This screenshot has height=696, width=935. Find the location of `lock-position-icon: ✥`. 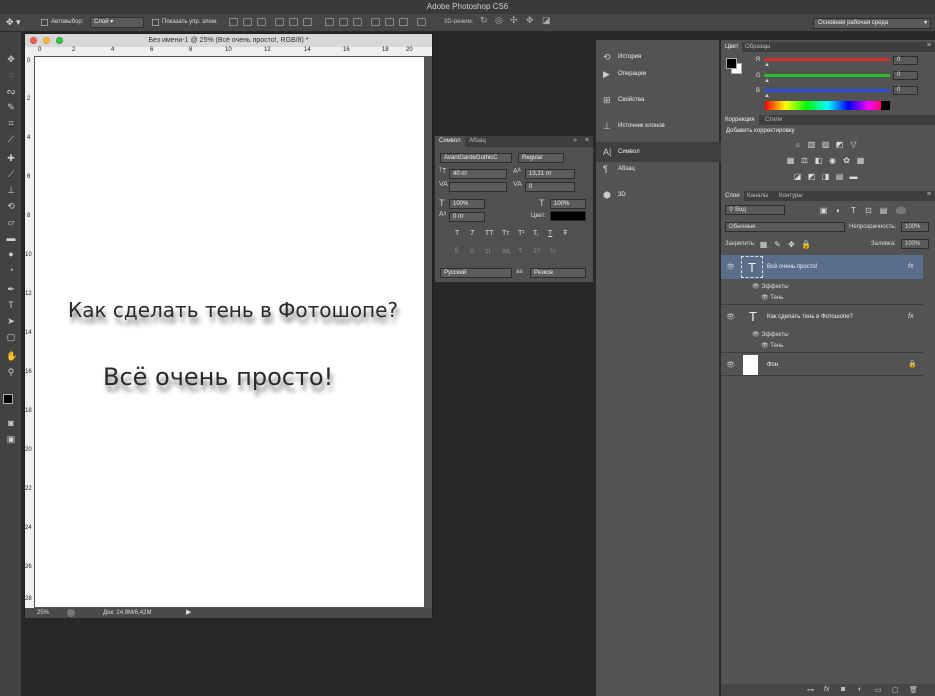

lock-position-icon: ✥ is located at coordinates (791, 244).